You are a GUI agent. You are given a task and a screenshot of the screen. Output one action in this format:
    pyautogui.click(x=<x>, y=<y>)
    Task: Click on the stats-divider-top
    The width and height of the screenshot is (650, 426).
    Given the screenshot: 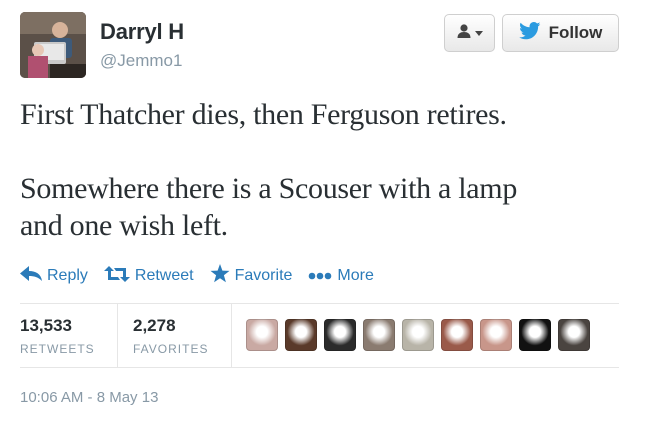 What is the action you would take?
    pyautogui.click(x=319, y=303)
    